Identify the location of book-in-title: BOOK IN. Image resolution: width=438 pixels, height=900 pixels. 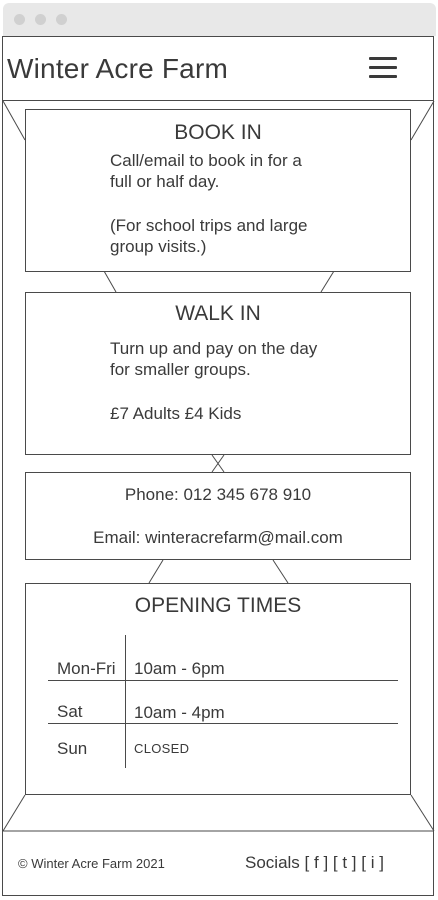
(218, 132).